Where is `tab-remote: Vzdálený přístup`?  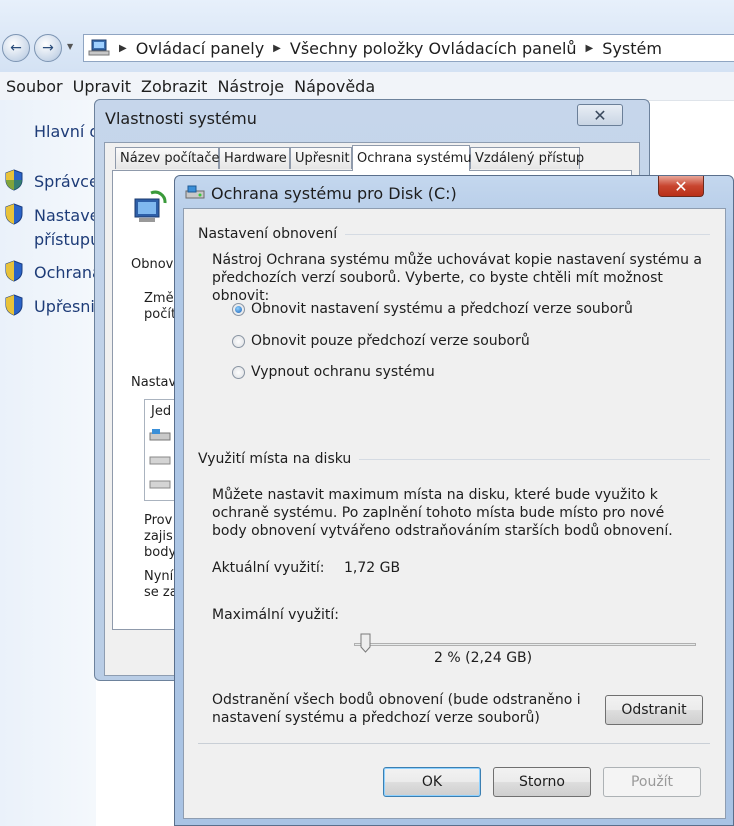
tab-remote: Vzdálený přístup is located at coordinates (527, 158).